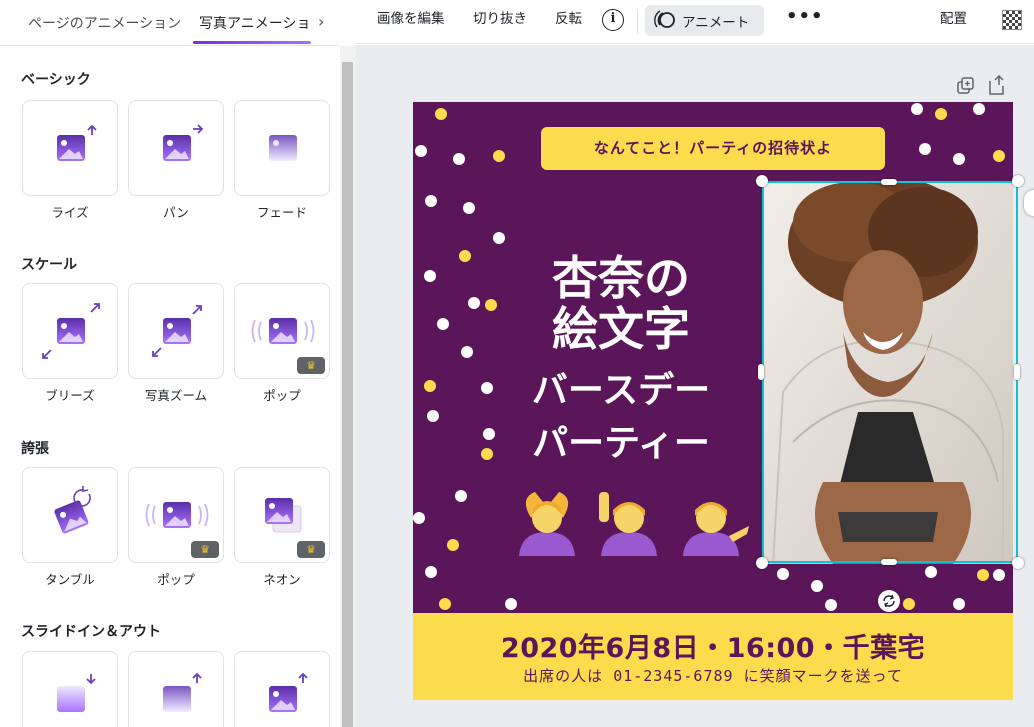 Image resolution: width=1034 pixels, height=727 pixels. Describe the element at coordinates (176, 395) in the screenshot. I see `animation-label: 写真ズーム` at that location.